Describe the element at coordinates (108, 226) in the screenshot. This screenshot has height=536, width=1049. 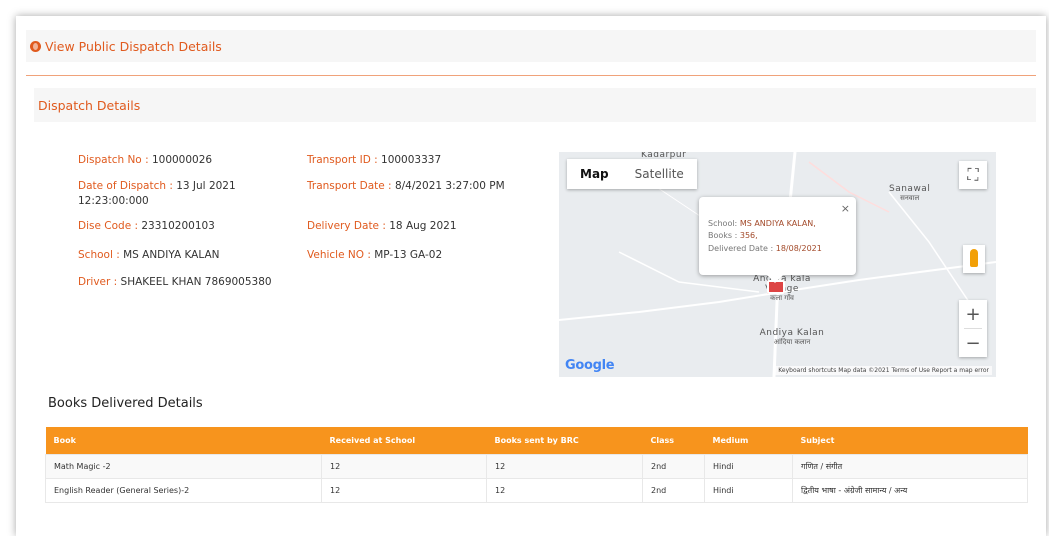
I see `dise-code-label: Dise Code :` at that location.